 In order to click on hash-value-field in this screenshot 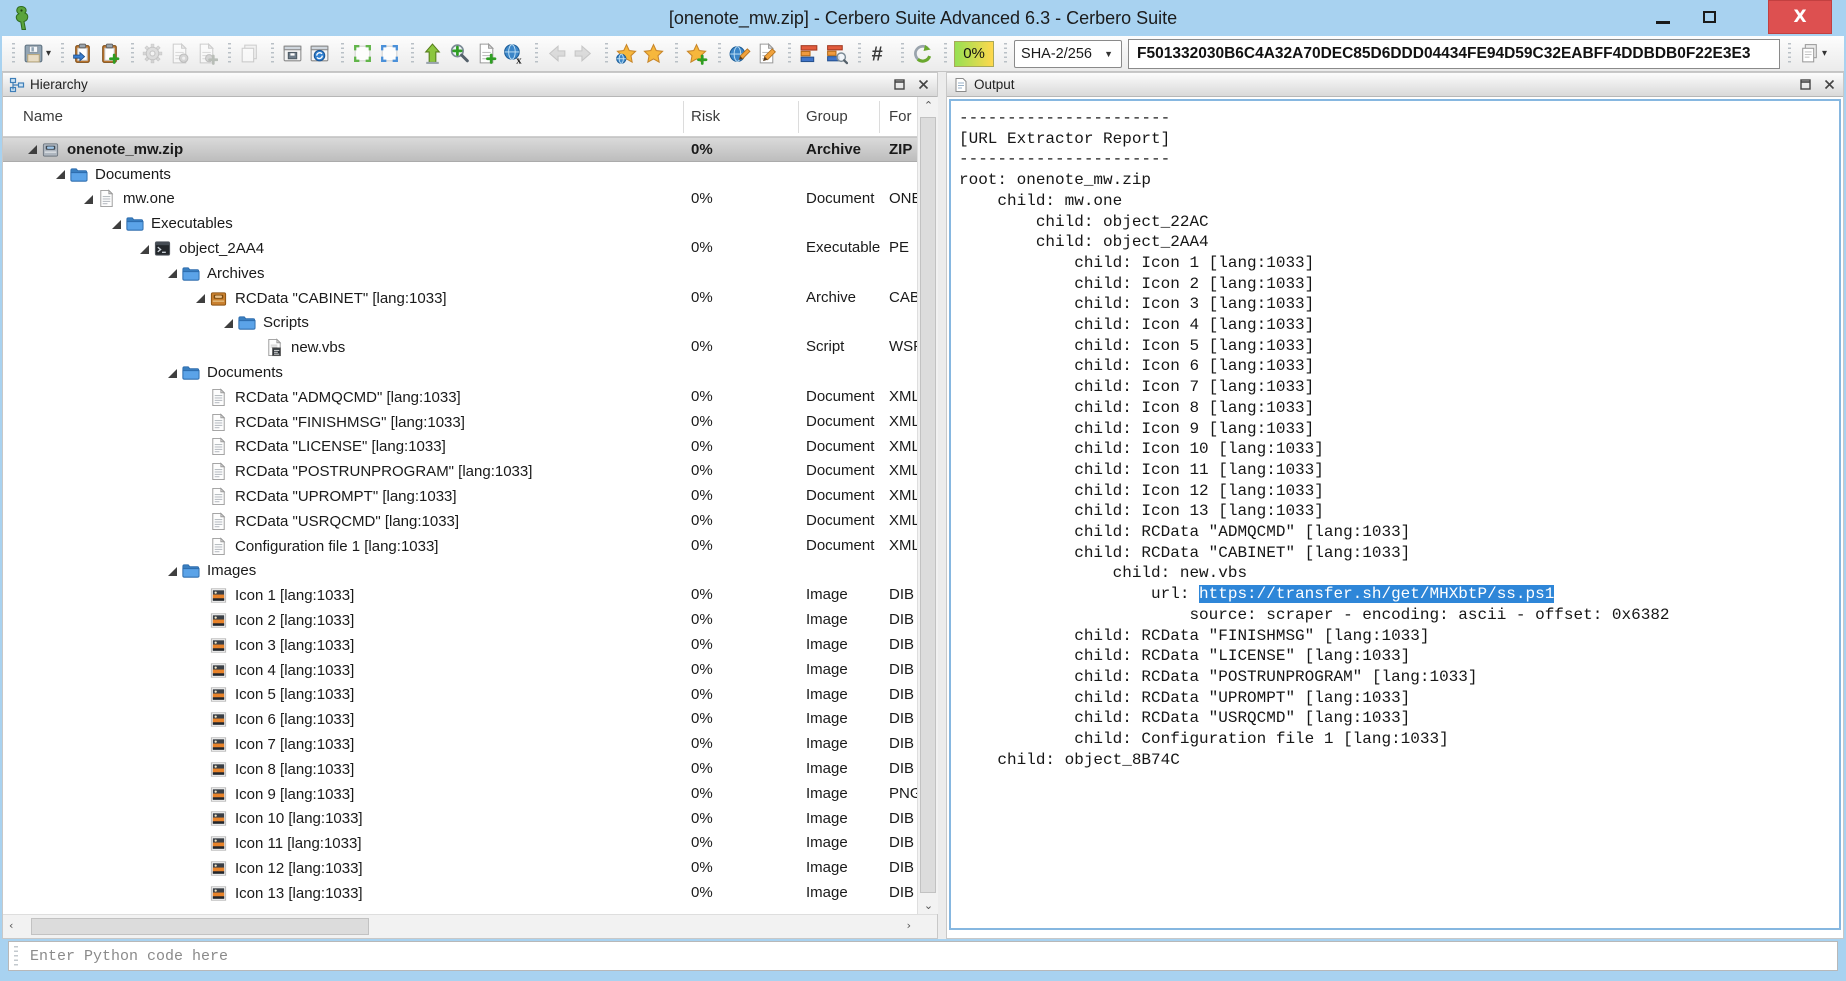, I will do `click(1454, 53)`.